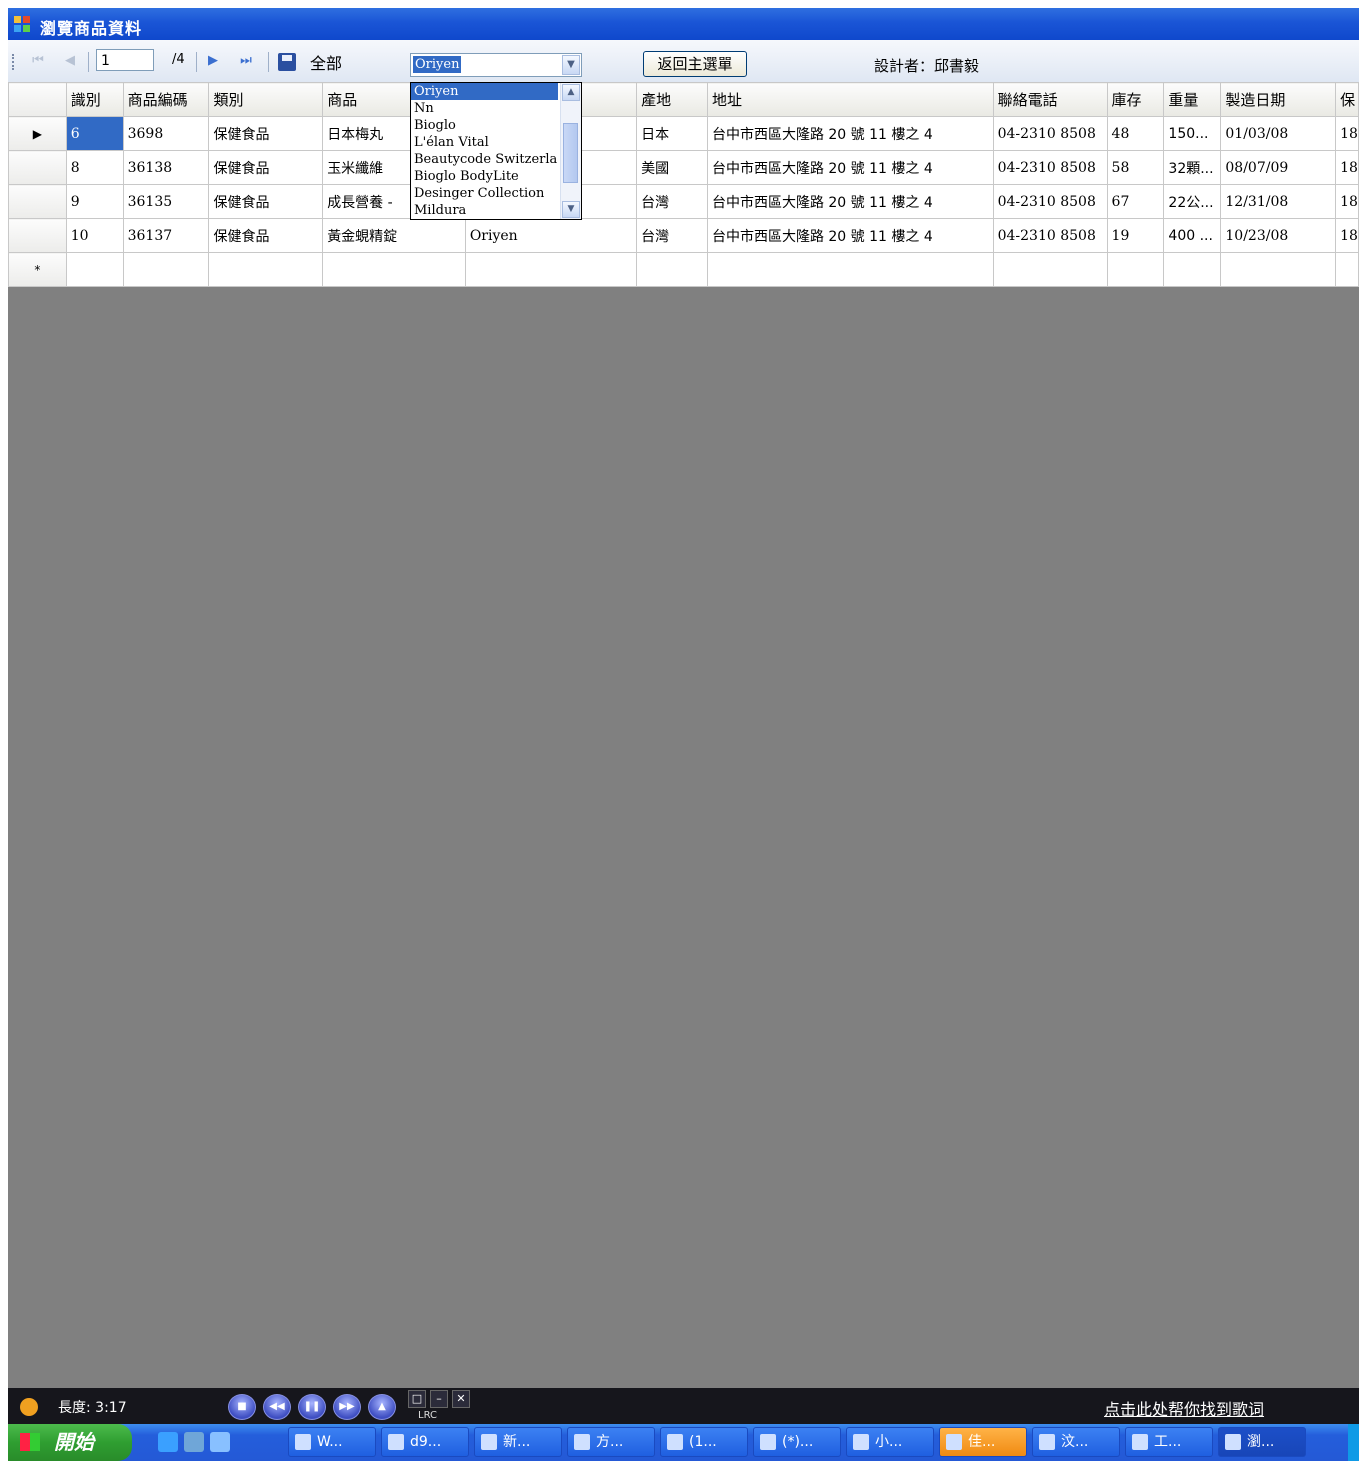  Describe the element at coordinates (1192, 99) in the screenshot. I see `column-header: 重量` at that location.